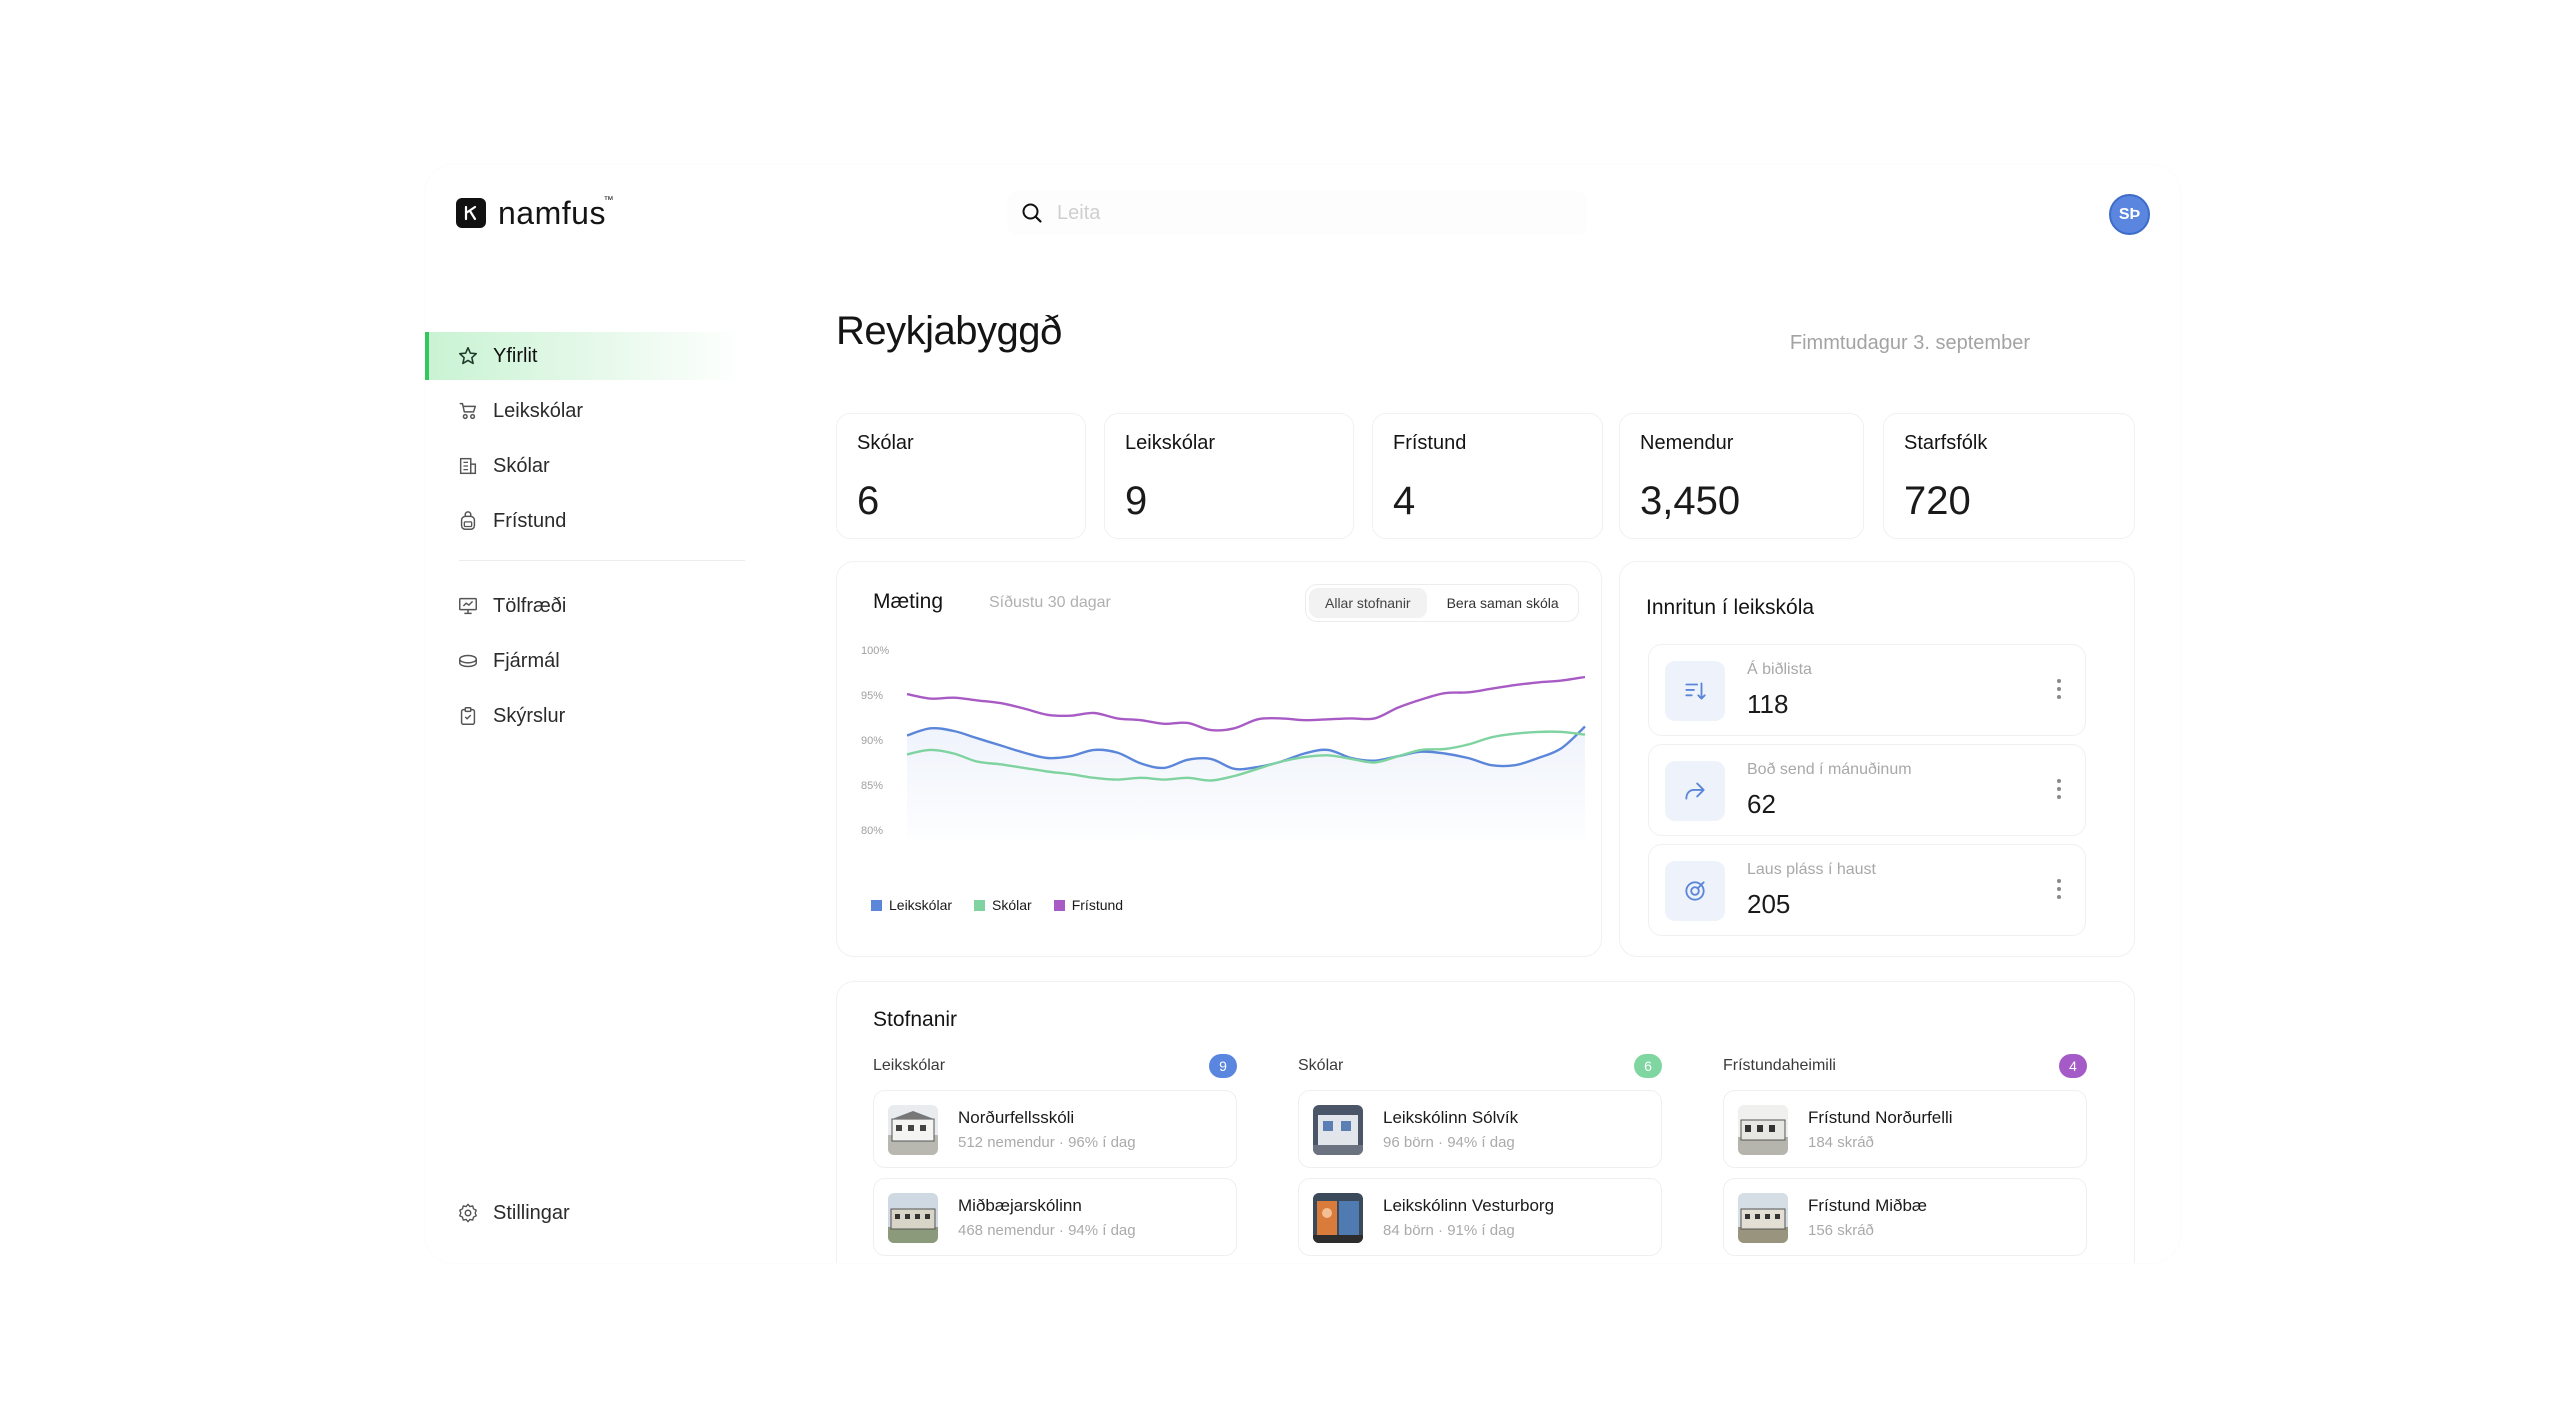 The image size is (2570, 1410). I want to click on institution-meta: 96 börn · 94% í dag, so click(1449, 1142).